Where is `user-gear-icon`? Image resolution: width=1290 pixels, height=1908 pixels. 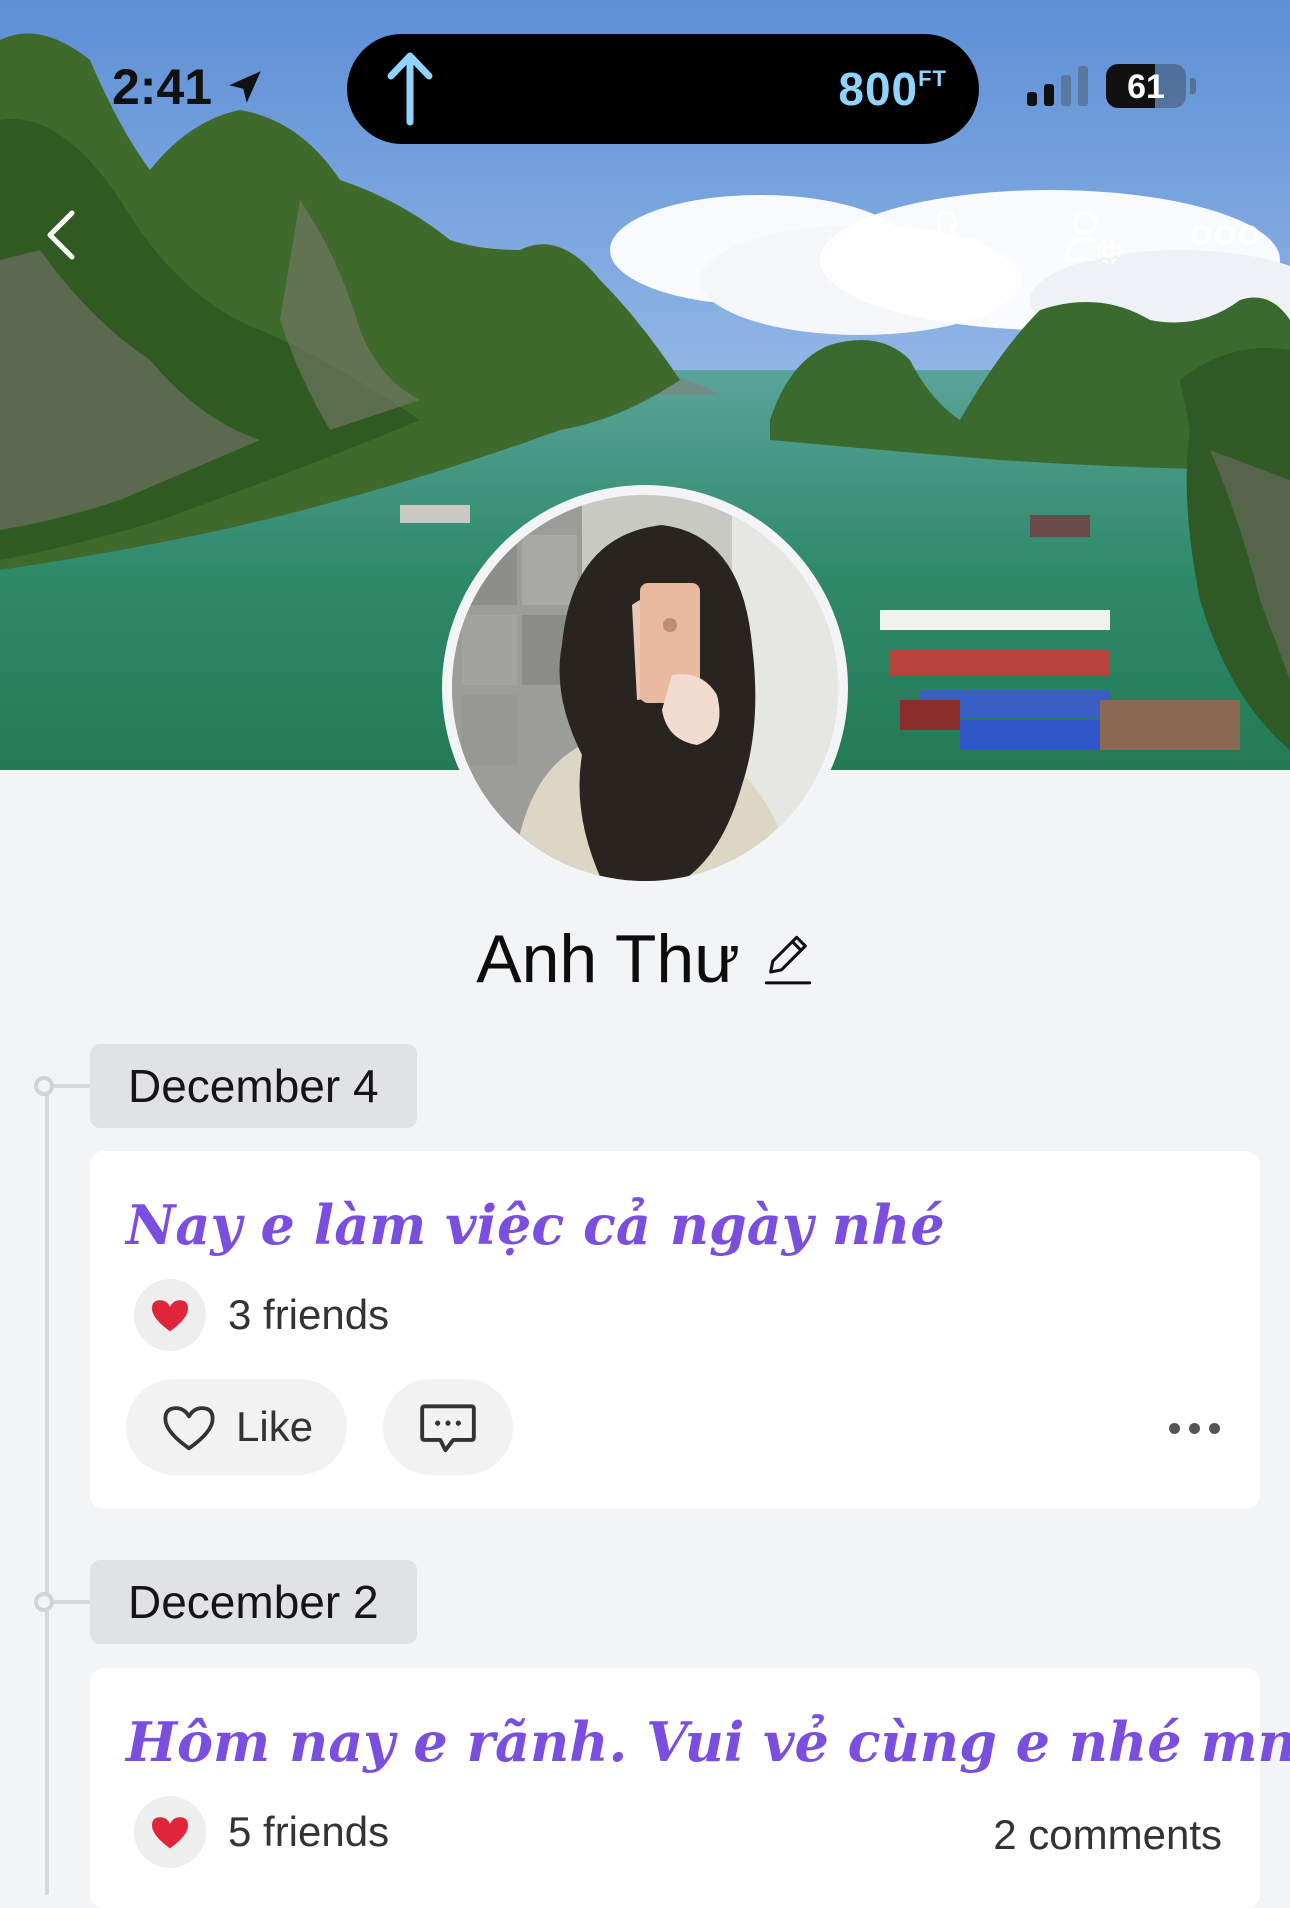 user-gear-icon is located at coordinates (1093, 237).